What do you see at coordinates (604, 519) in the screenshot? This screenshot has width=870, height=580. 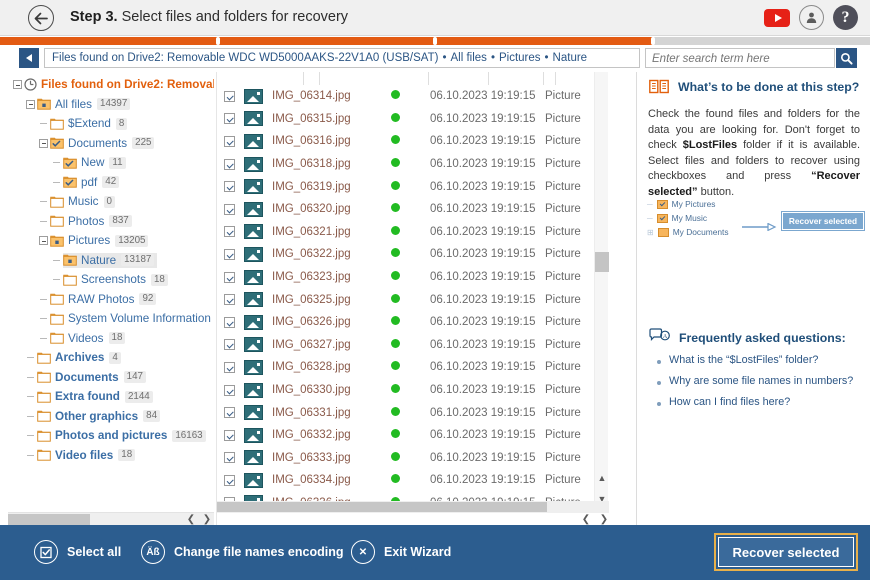 I see `hscroll-right-arrow: ❯` at bounding box center [604, 519].